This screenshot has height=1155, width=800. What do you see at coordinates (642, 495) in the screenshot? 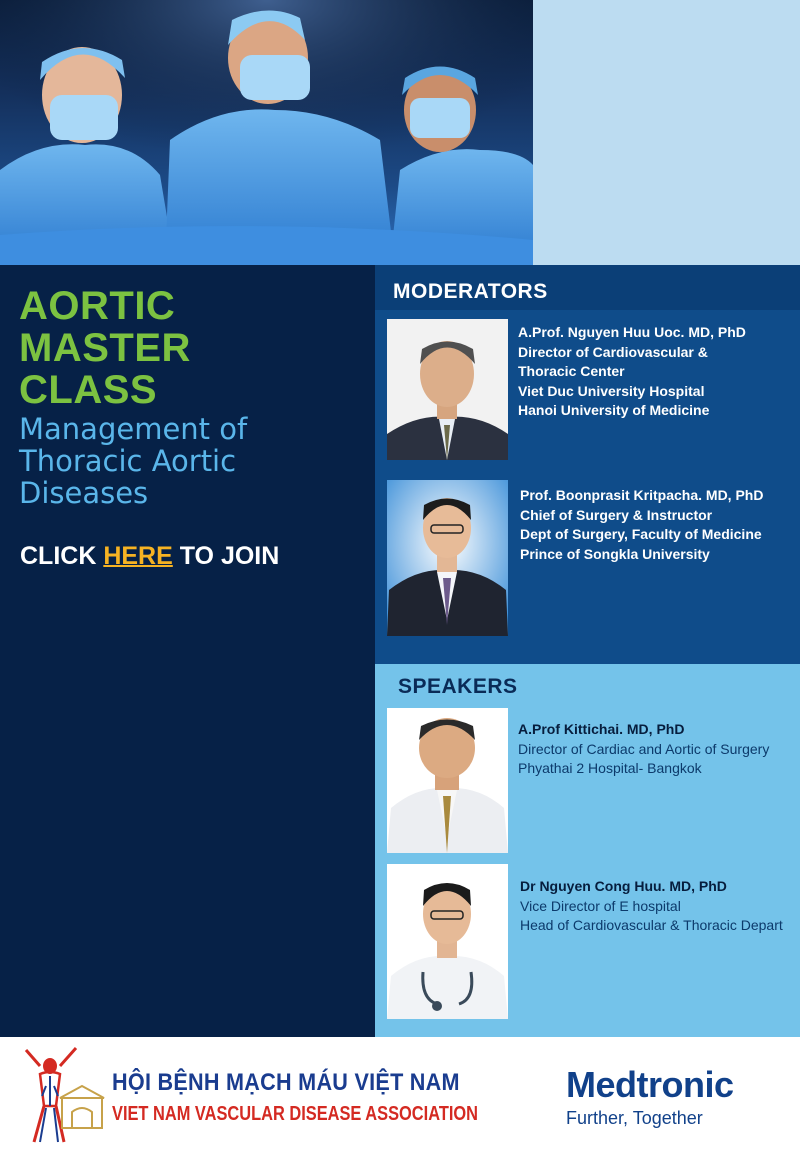
I see `moderator-2-name: Prof. Boonprasit Kritpacha. MD, PhD` at bounding box center [642, 495].